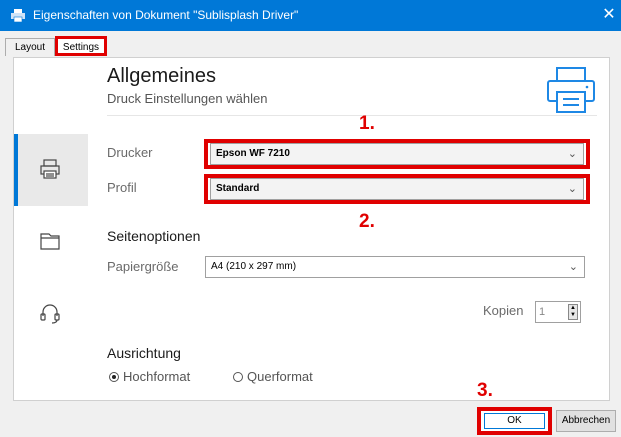 This screenshot has width=621, height=437. What do you see at coordinates (114, 377) in the screenshot?
I see `radio-selected-icon` at bounding box center [114, 377].